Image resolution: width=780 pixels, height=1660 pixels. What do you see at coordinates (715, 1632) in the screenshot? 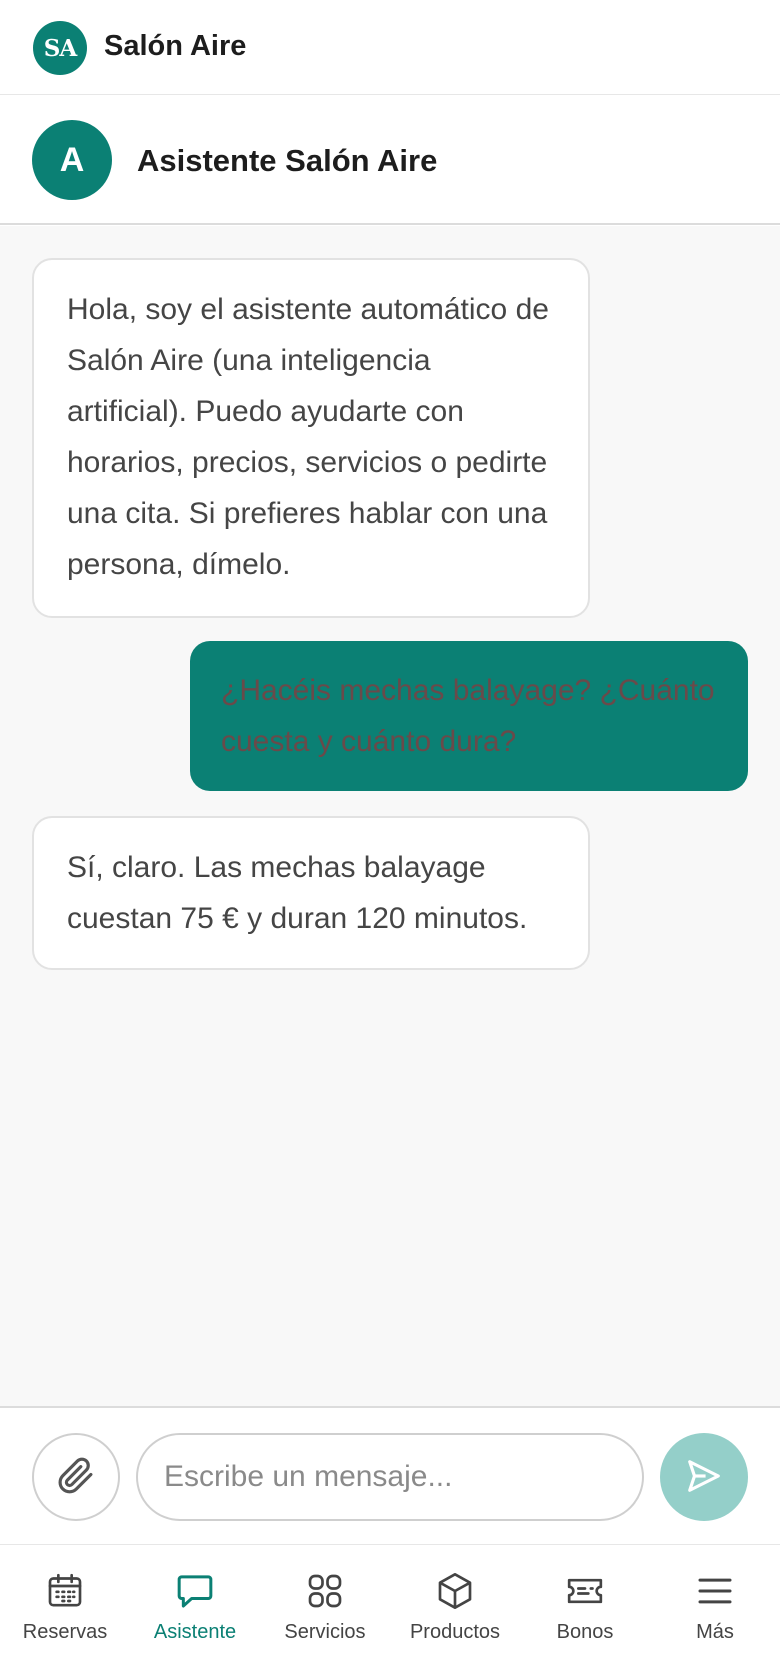
I see `nav-label: Más` at bounding box center [715, 1632].